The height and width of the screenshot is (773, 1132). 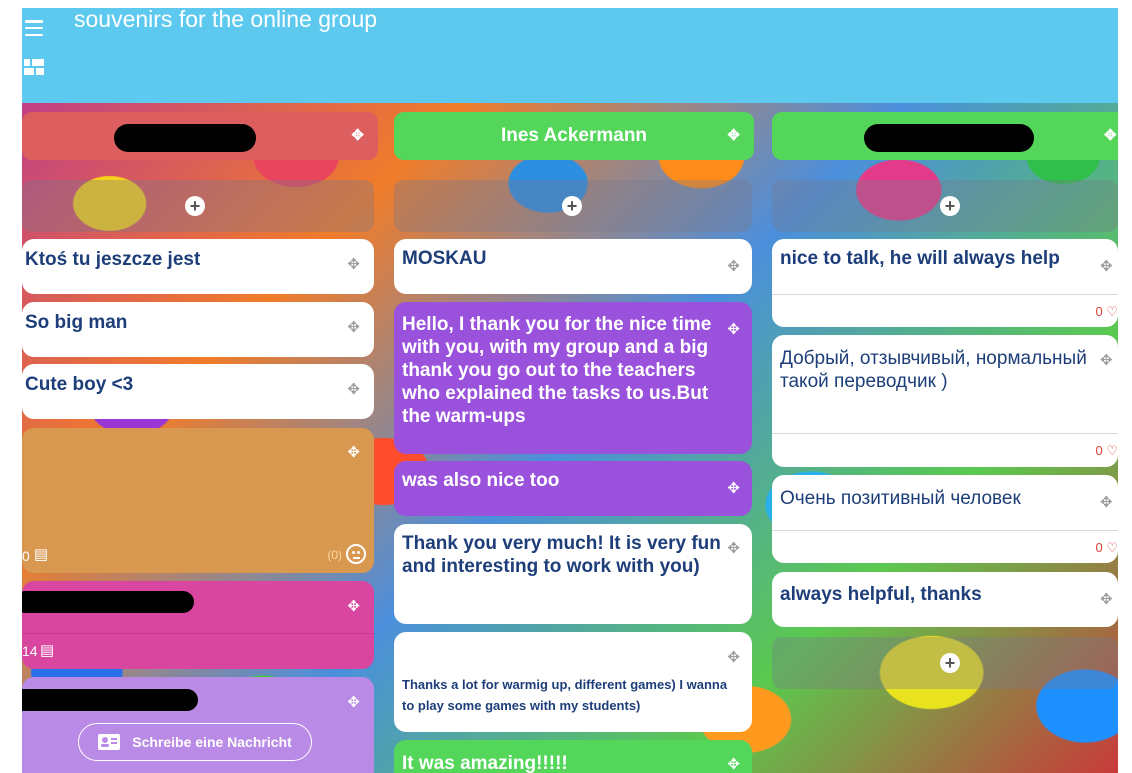 I want to click on top-bar: souvenirs for the online group, so click(x=570, y=55).